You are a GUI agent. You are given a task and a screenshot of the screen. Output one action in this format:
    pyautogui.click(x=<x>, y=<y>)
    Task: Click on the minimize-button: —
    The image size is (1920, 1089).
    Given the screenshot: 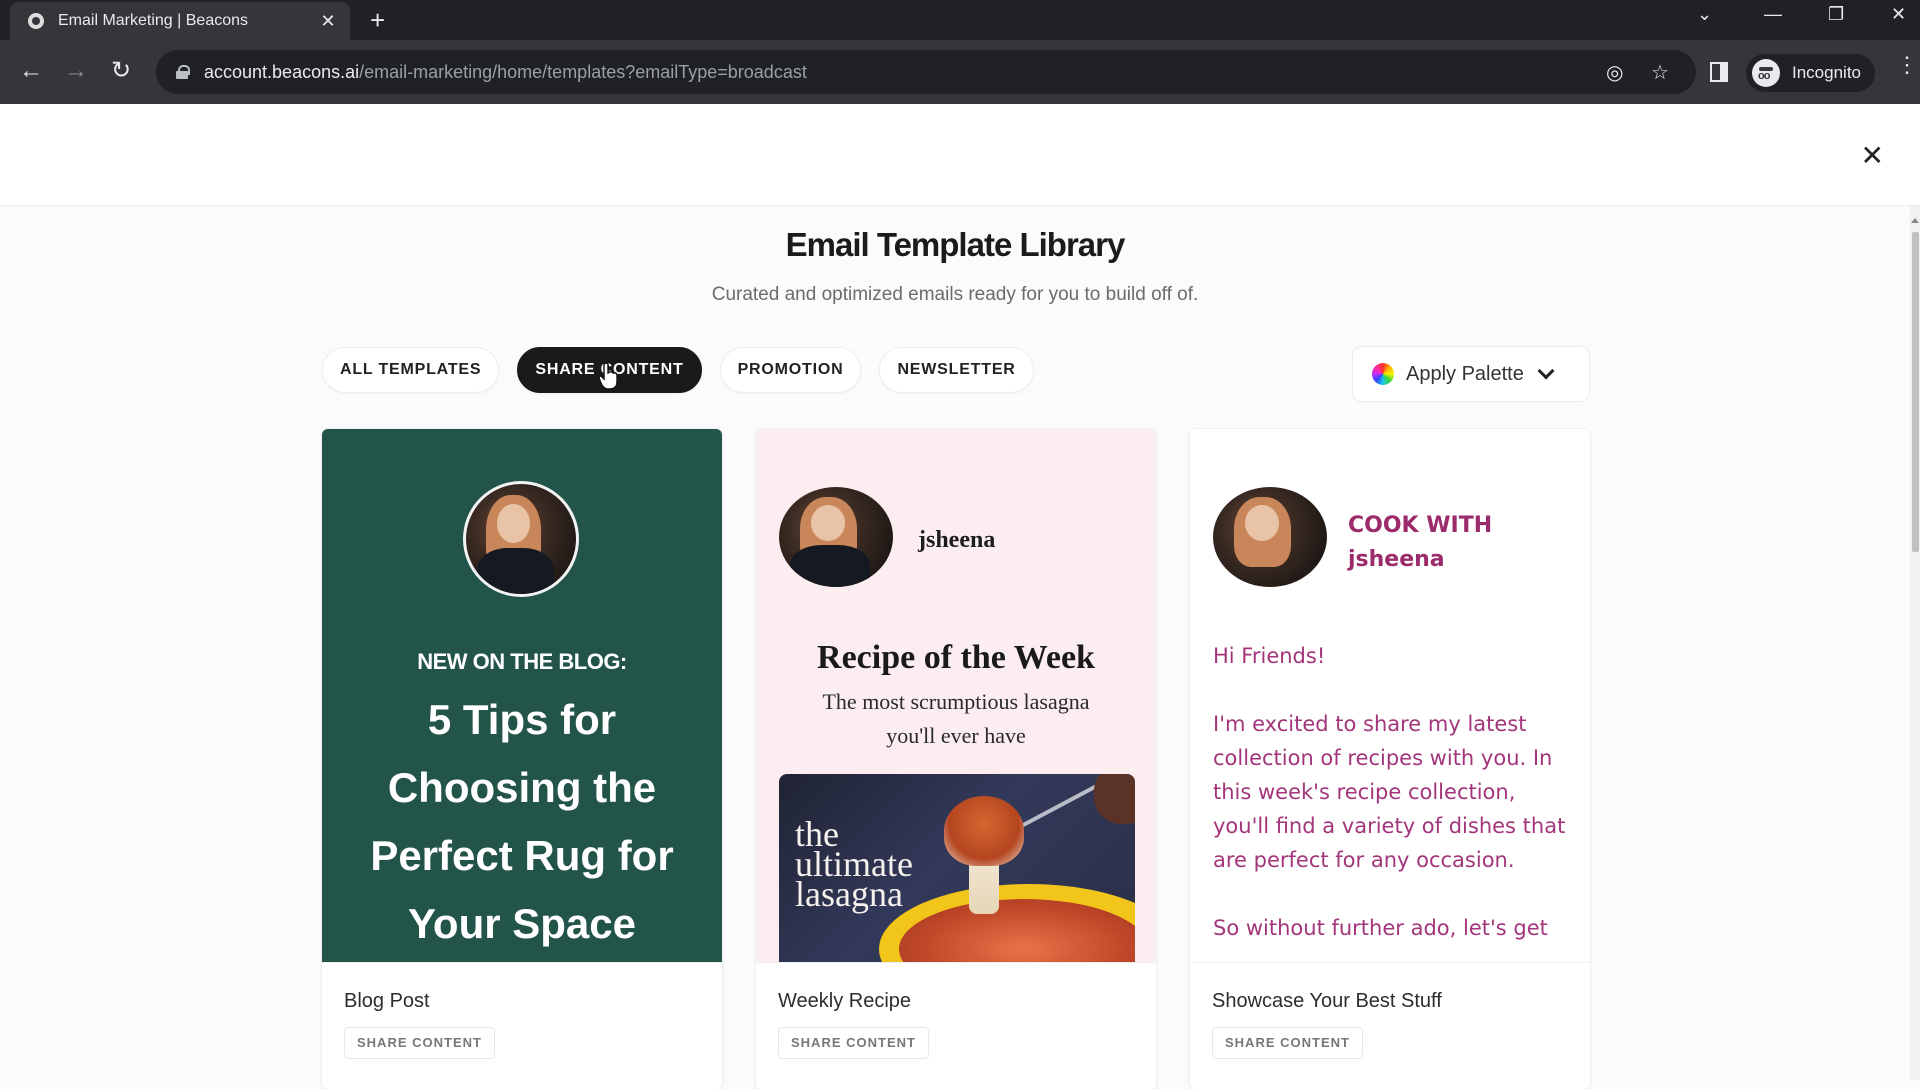 What is the action you would take?
    pyautogui.click(x=1773, y=14)
    